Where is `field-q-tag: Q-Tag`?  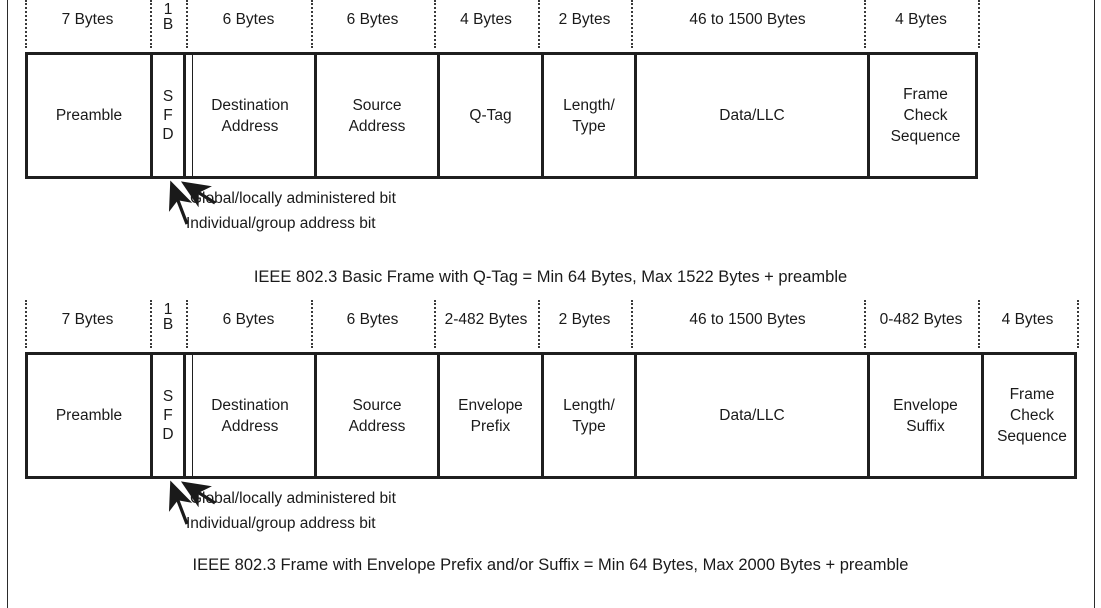
field-q-tag: Q-Tag is located at coordinates (489, 115).